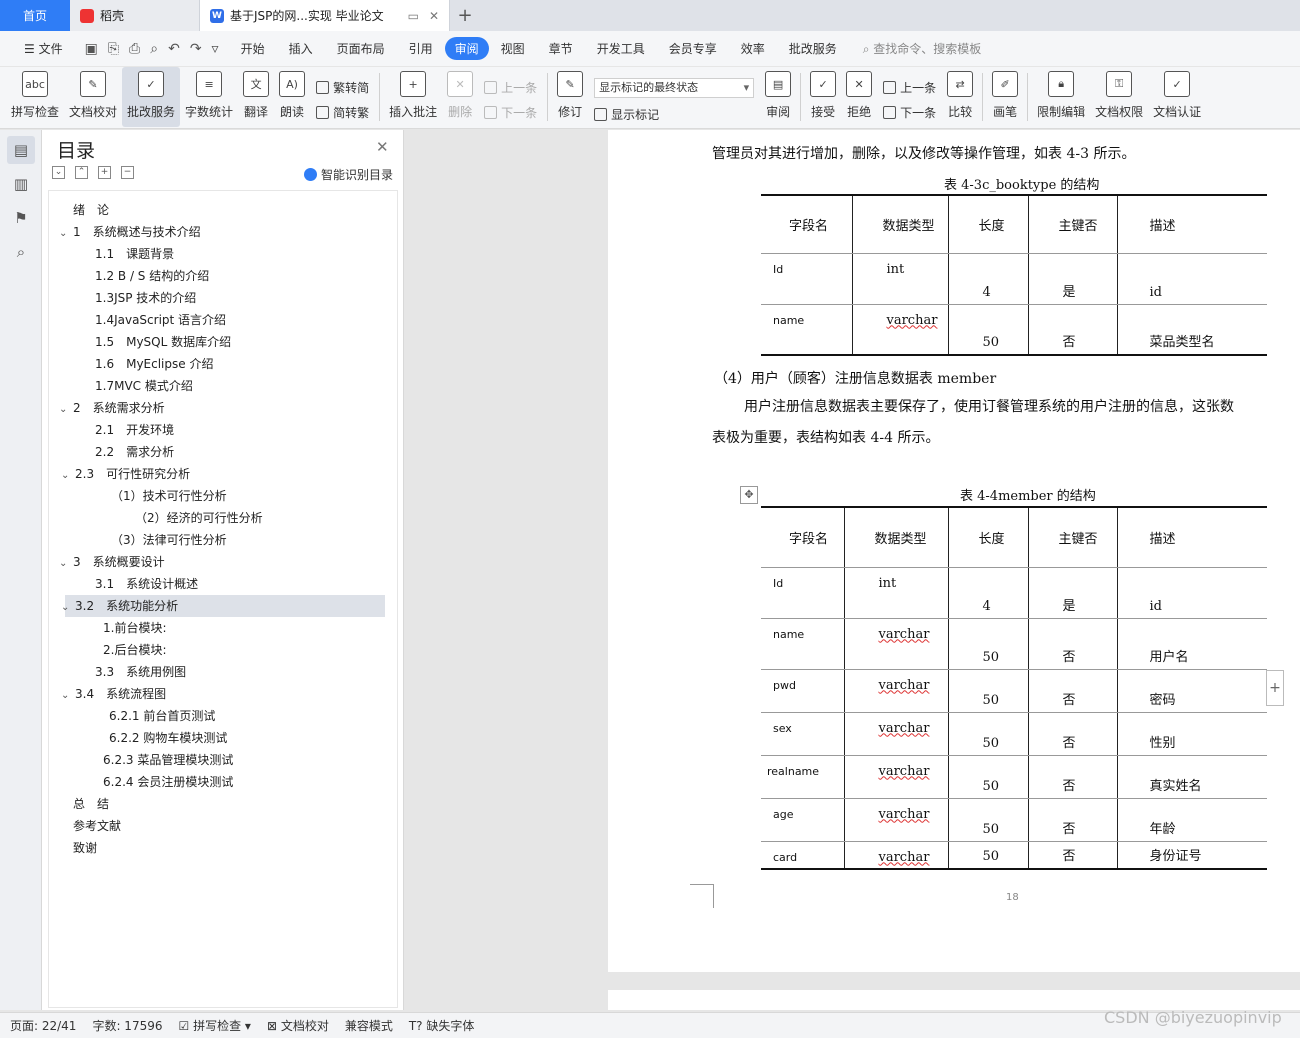 The width and height of the screenshot is (1300, 1038). Describe the element at coordinates (382, 147) in the screenshot. I see `toc-close-icon: ✕` at that location.